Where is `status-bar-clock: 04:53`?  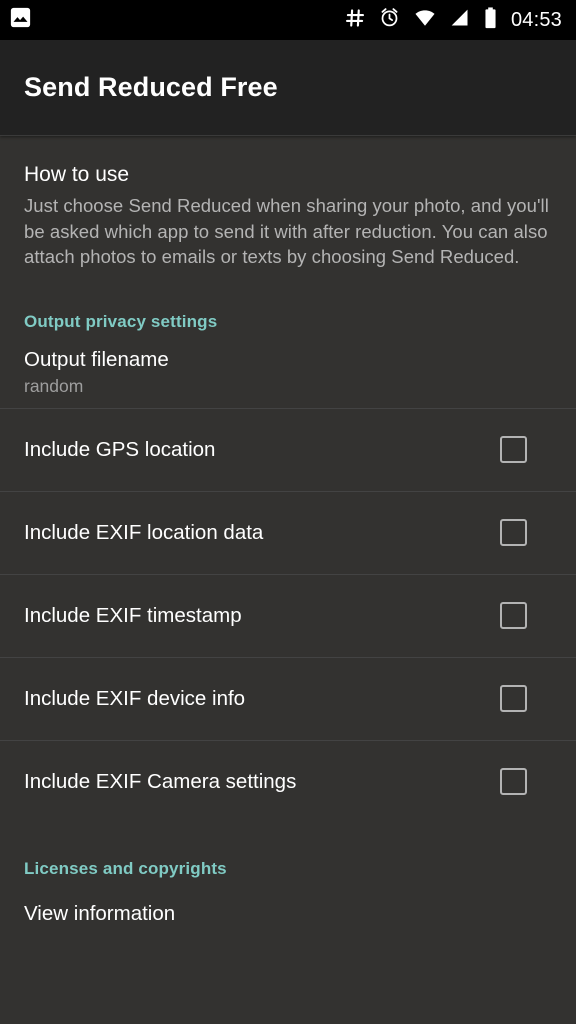 status-bar-clock: 04:53 is located at coordinates (536, 19).